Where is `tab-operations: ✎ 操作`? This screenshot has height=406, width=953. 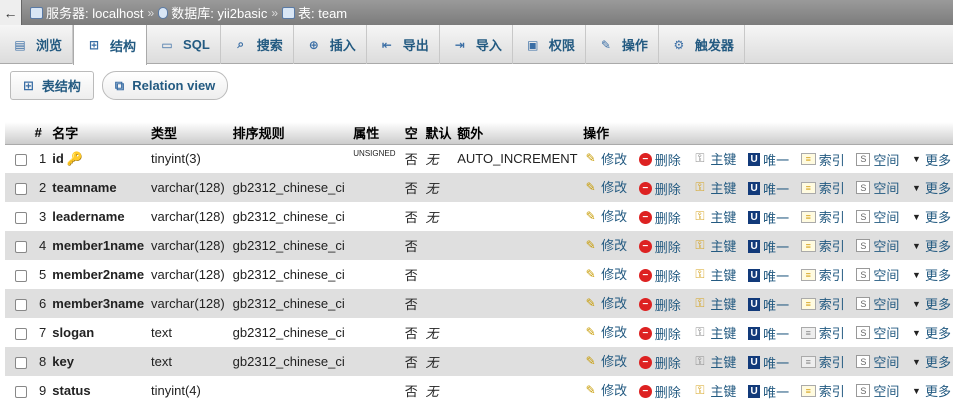 tab-operations: ✎ 操作 is located at coordinates (622, 44).